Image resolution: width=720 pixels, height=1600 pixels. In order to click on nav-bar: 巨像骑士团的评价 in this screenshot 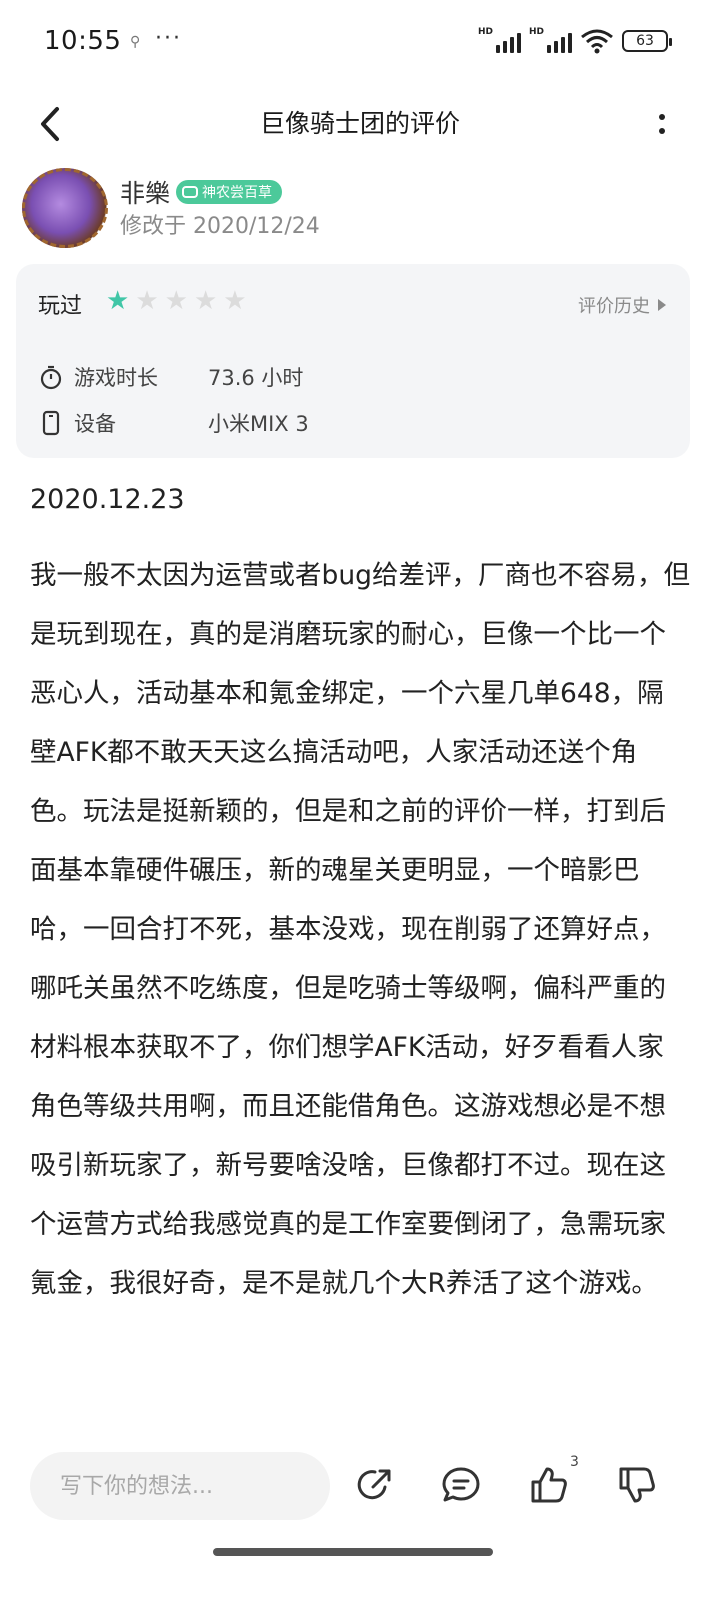, I will do `click(360, 124)`.